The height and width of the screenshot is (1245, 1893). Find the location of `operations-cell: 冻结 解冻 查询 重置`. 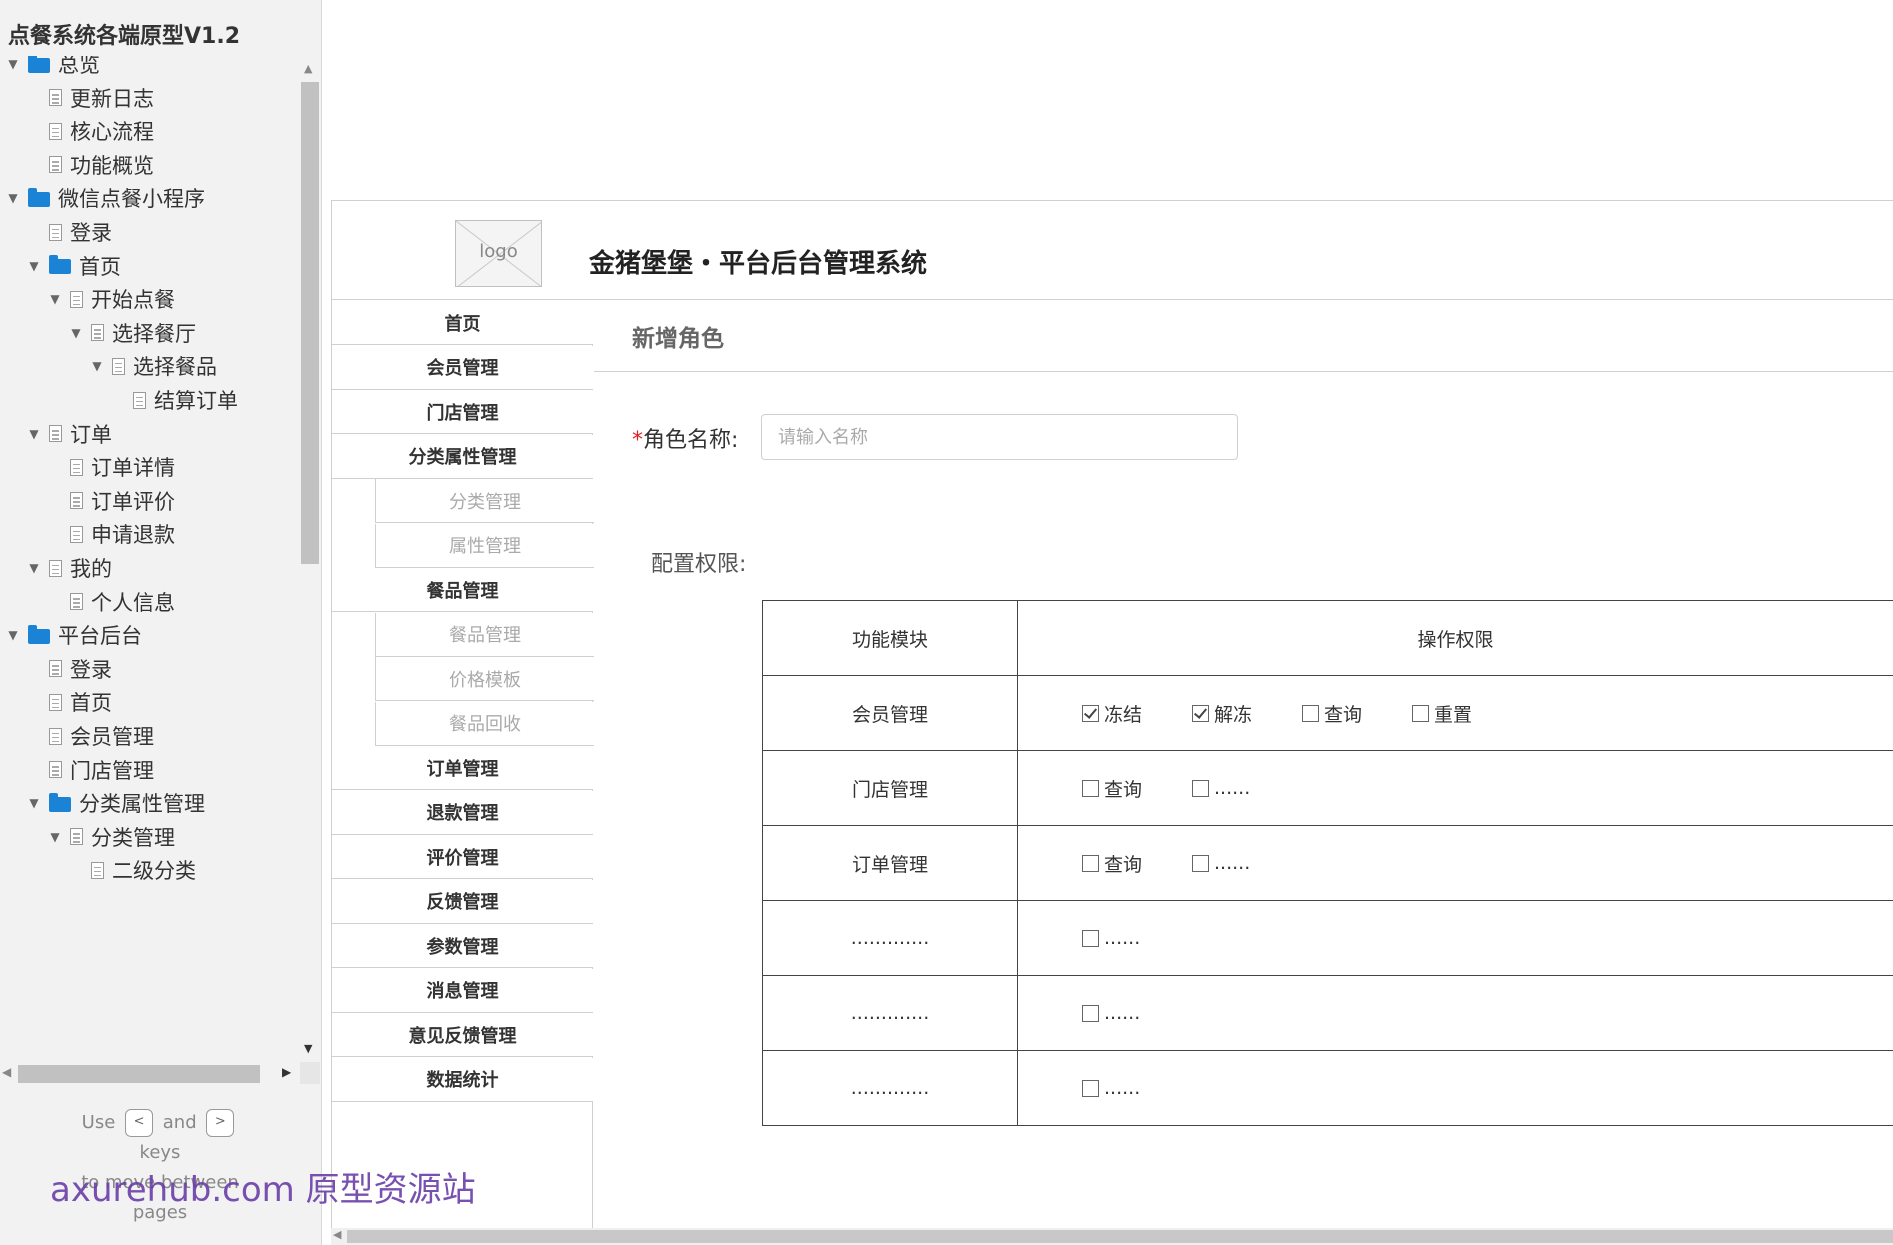

operations-cell: 冻结 解冻 查询 重置 is located at coordinates (1455, 713).